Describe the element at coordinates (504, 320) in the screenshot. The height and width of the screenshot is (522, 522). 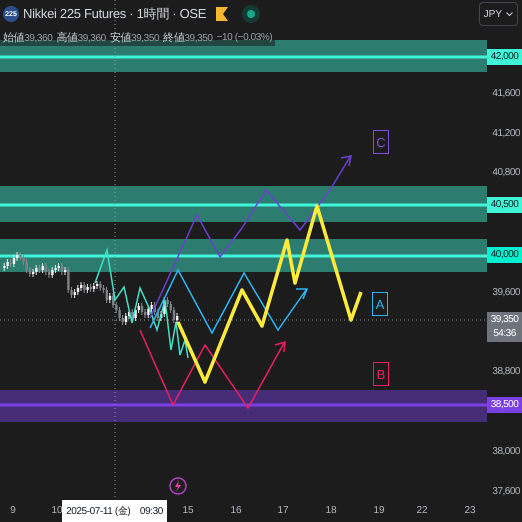
I see `price-tag-value: 39,350` at that location.